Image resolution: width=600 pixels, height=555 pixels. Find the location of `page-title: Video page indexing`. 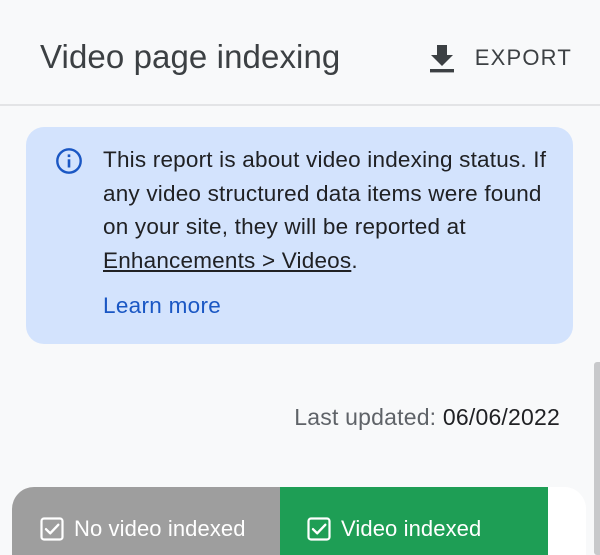

page-title: Video page indexing is located at coordinates (190, 56).